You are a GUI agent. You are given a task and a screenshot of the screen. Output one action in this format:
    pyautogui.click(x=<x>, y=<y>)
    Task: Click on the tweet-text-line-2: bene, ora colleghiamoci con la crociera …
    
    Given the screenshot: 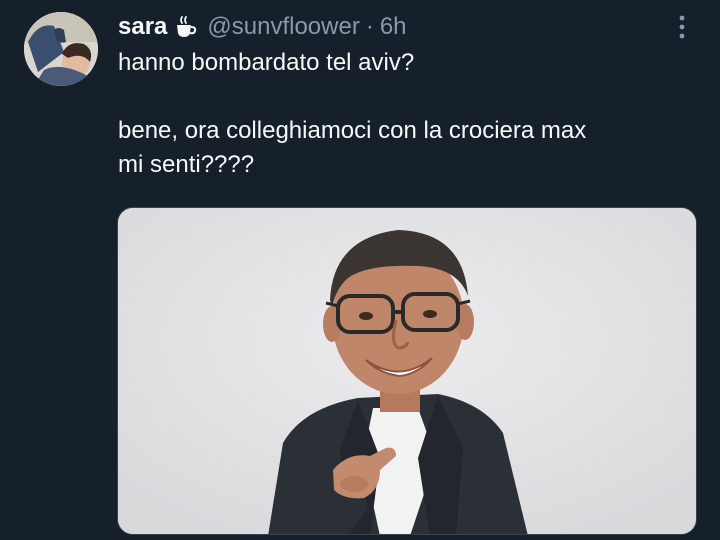 What is the action you would take?
    pyautogui.click(x=352, y=147)
    